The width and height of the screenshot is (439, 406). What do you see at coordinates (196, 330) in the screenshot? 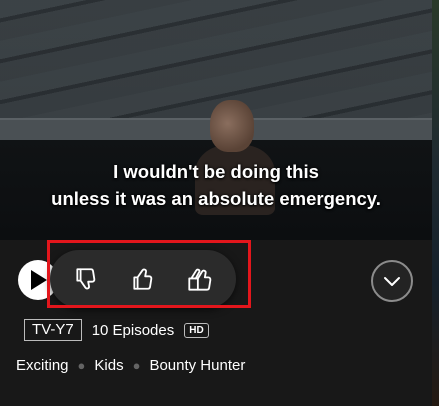
I see `hd-badge: HD` at bounding box center [196, 330].